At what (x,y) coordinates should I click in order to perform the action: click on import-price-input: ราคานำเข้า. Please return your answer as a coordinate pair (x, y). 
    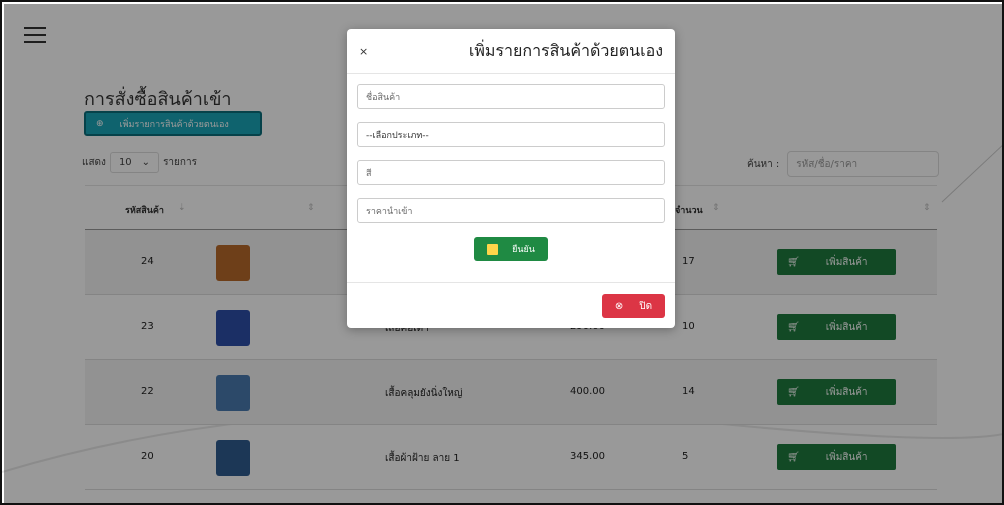
    Looking at the image, I should click on (511, 210).